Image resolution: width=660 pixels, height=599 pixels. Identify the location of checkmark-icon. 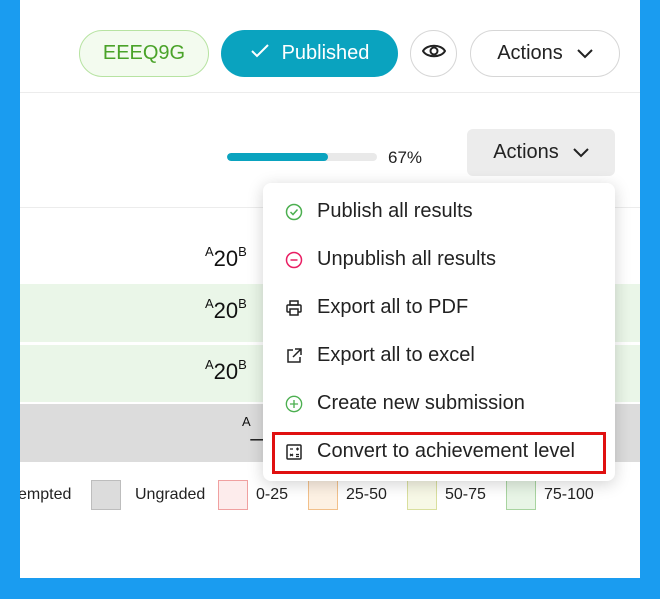
(260, 53).